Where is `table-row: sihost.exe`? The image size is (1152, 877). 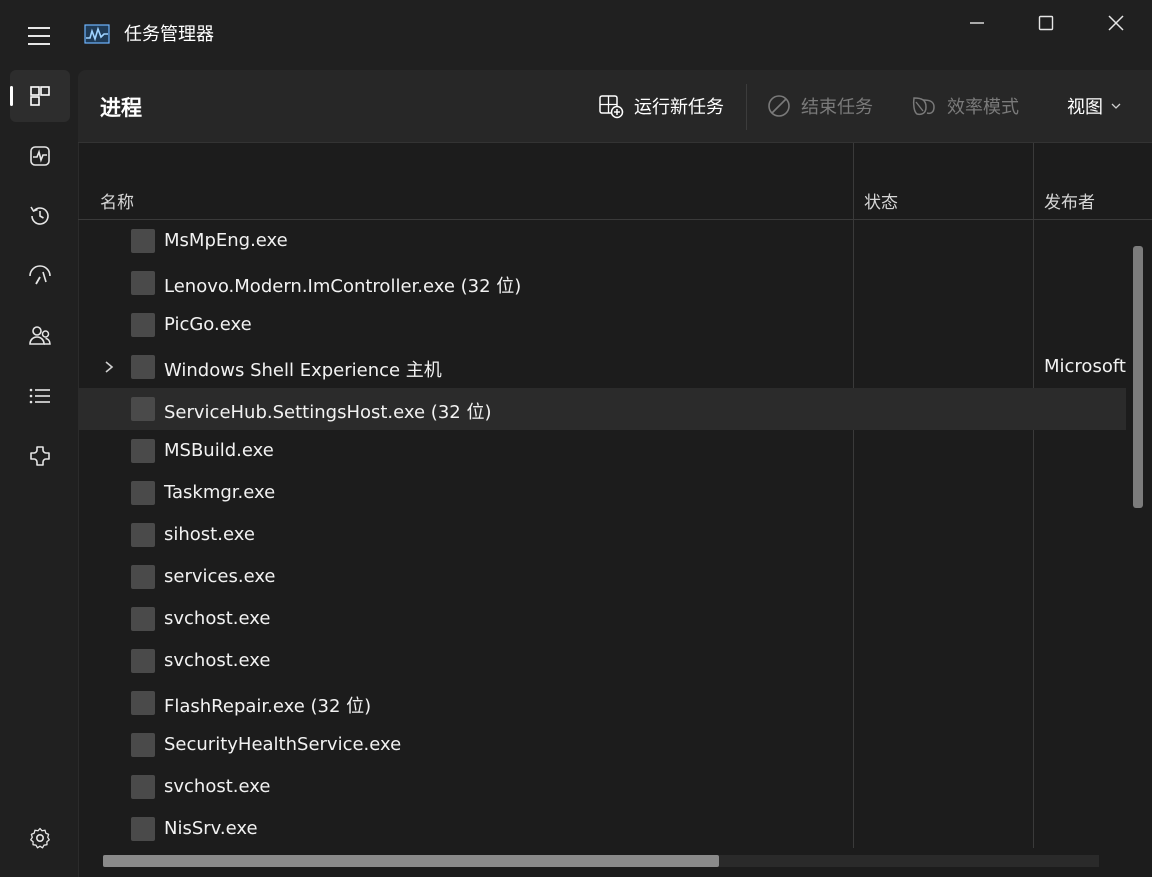
table-row: sihost.exe is located at coordinates (602, 535).